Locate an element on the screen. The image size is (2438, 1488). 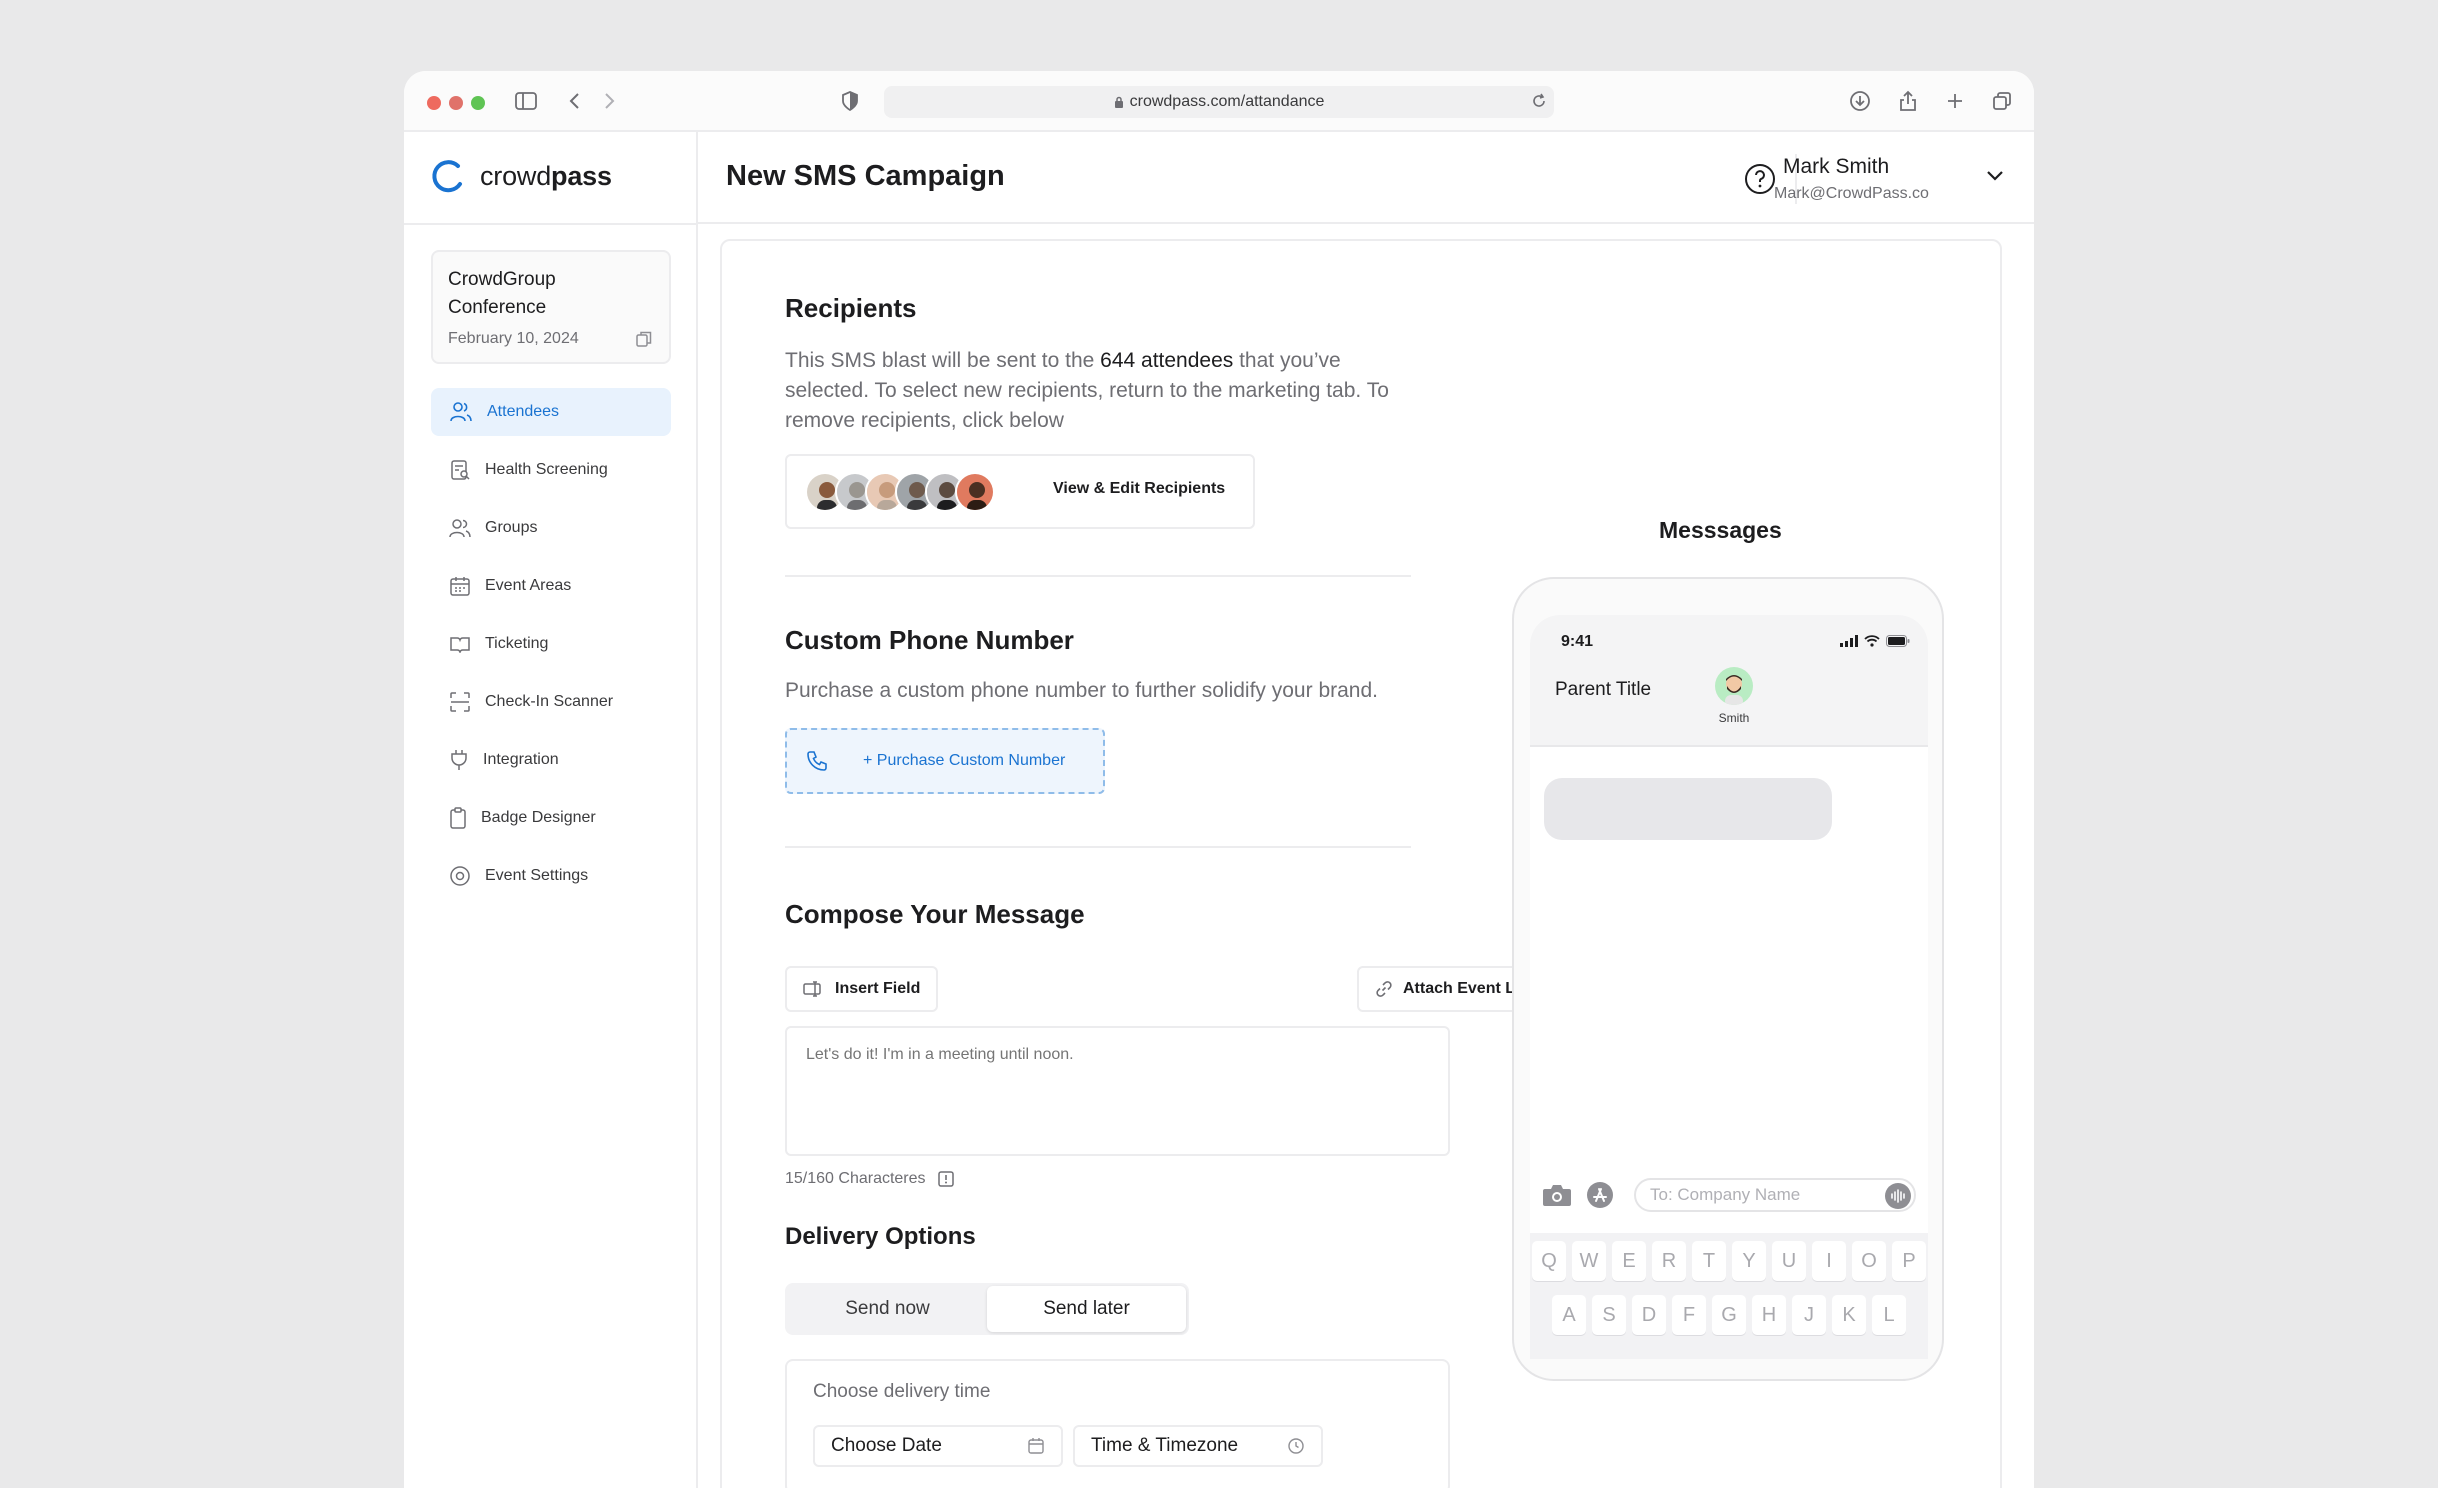
zoom-window-button is located at coordinates (478, 103).